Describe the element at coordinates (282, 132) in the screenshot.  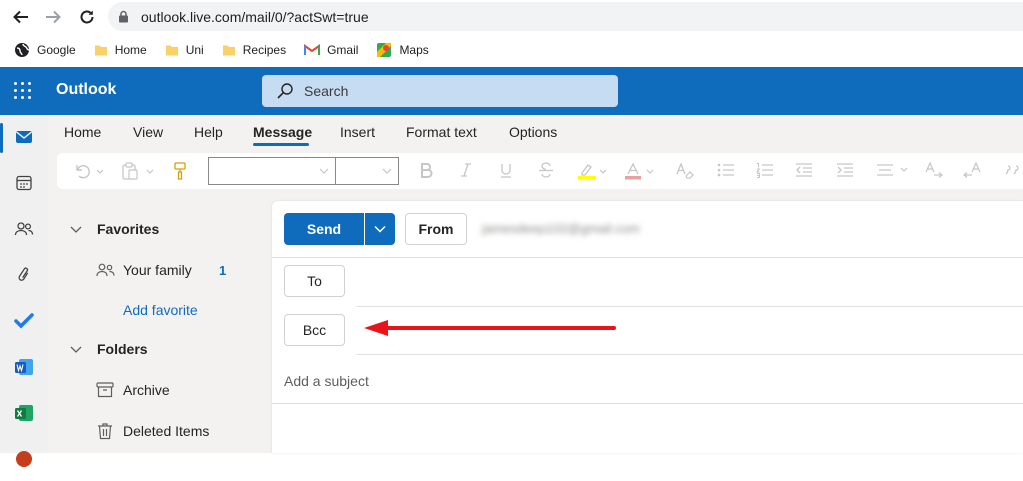
I see `tab-message: Message` at that location.